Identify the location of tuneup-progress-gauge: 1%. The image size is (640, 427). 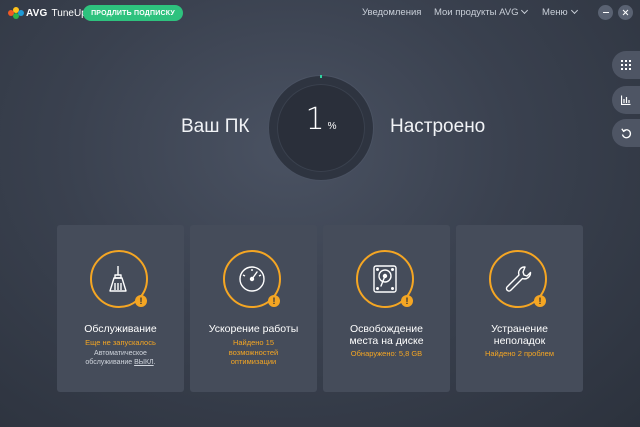
(321, 127).